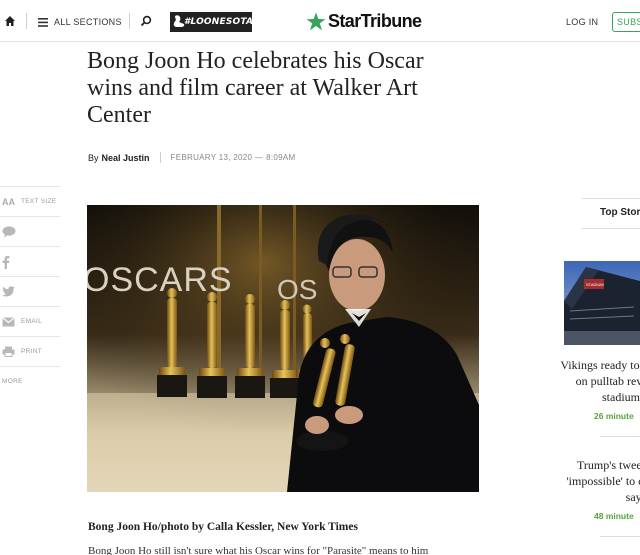  What do you see at coordinates (626, 22) in the screenshot?
I see `subscribe-button: SUBS` at bounding box center [626, 22].